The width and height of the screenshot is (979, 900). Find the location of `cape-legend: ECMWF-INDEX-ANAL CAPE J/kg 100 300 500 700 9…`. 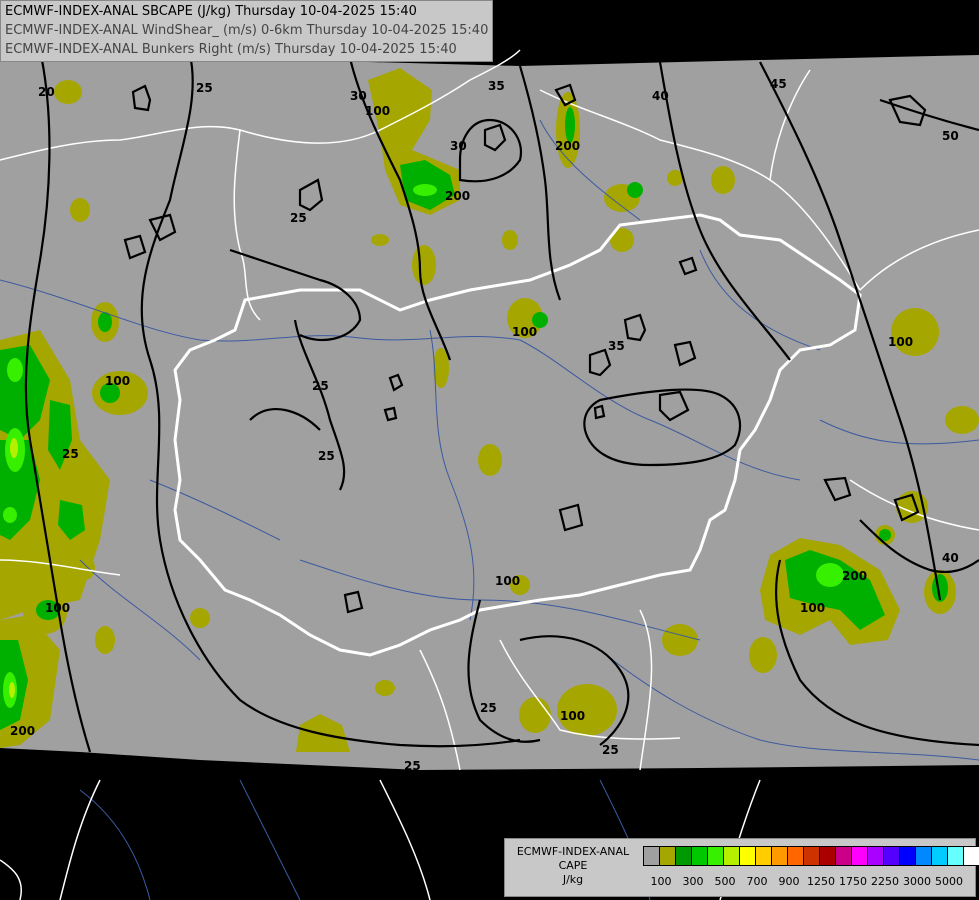

cape-legend: ECMWF-INDEX-ANAL CAPE J/kg 100 300 500 700 9… is located at coordinates (741, 867).